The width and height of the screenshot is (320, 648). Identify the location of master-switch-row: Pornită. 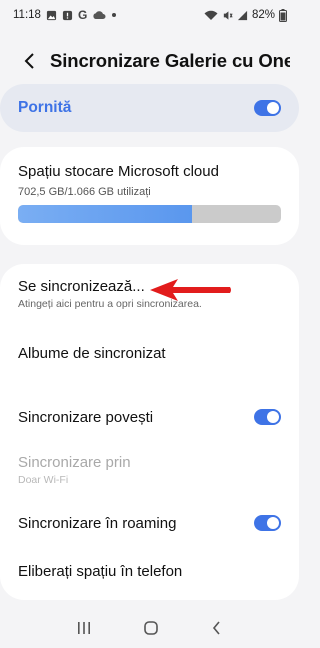
(149, 108).